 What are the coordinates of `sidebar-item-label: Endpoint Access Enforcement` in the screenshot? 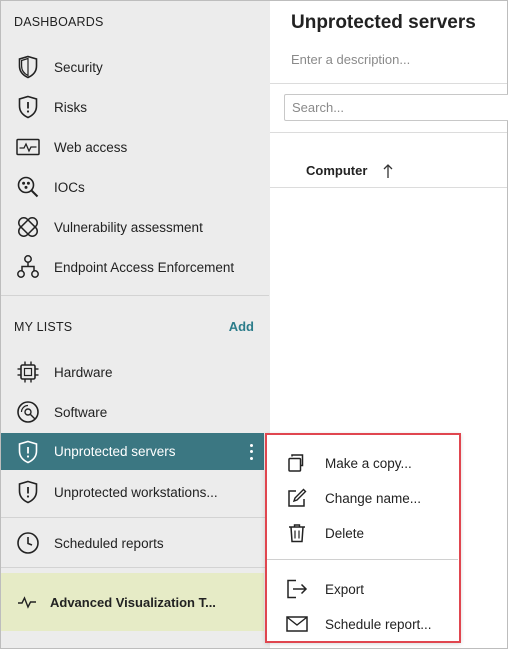 It's located at (144, 267).